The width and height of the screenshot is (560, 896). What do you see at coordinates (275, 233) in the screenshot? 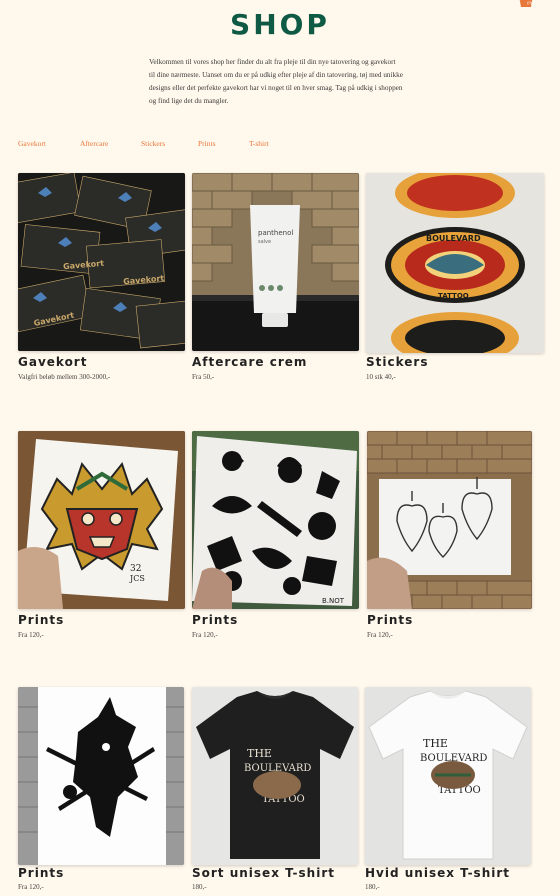
I see `svg-text: panthenol` at bounding box center [275, 233].